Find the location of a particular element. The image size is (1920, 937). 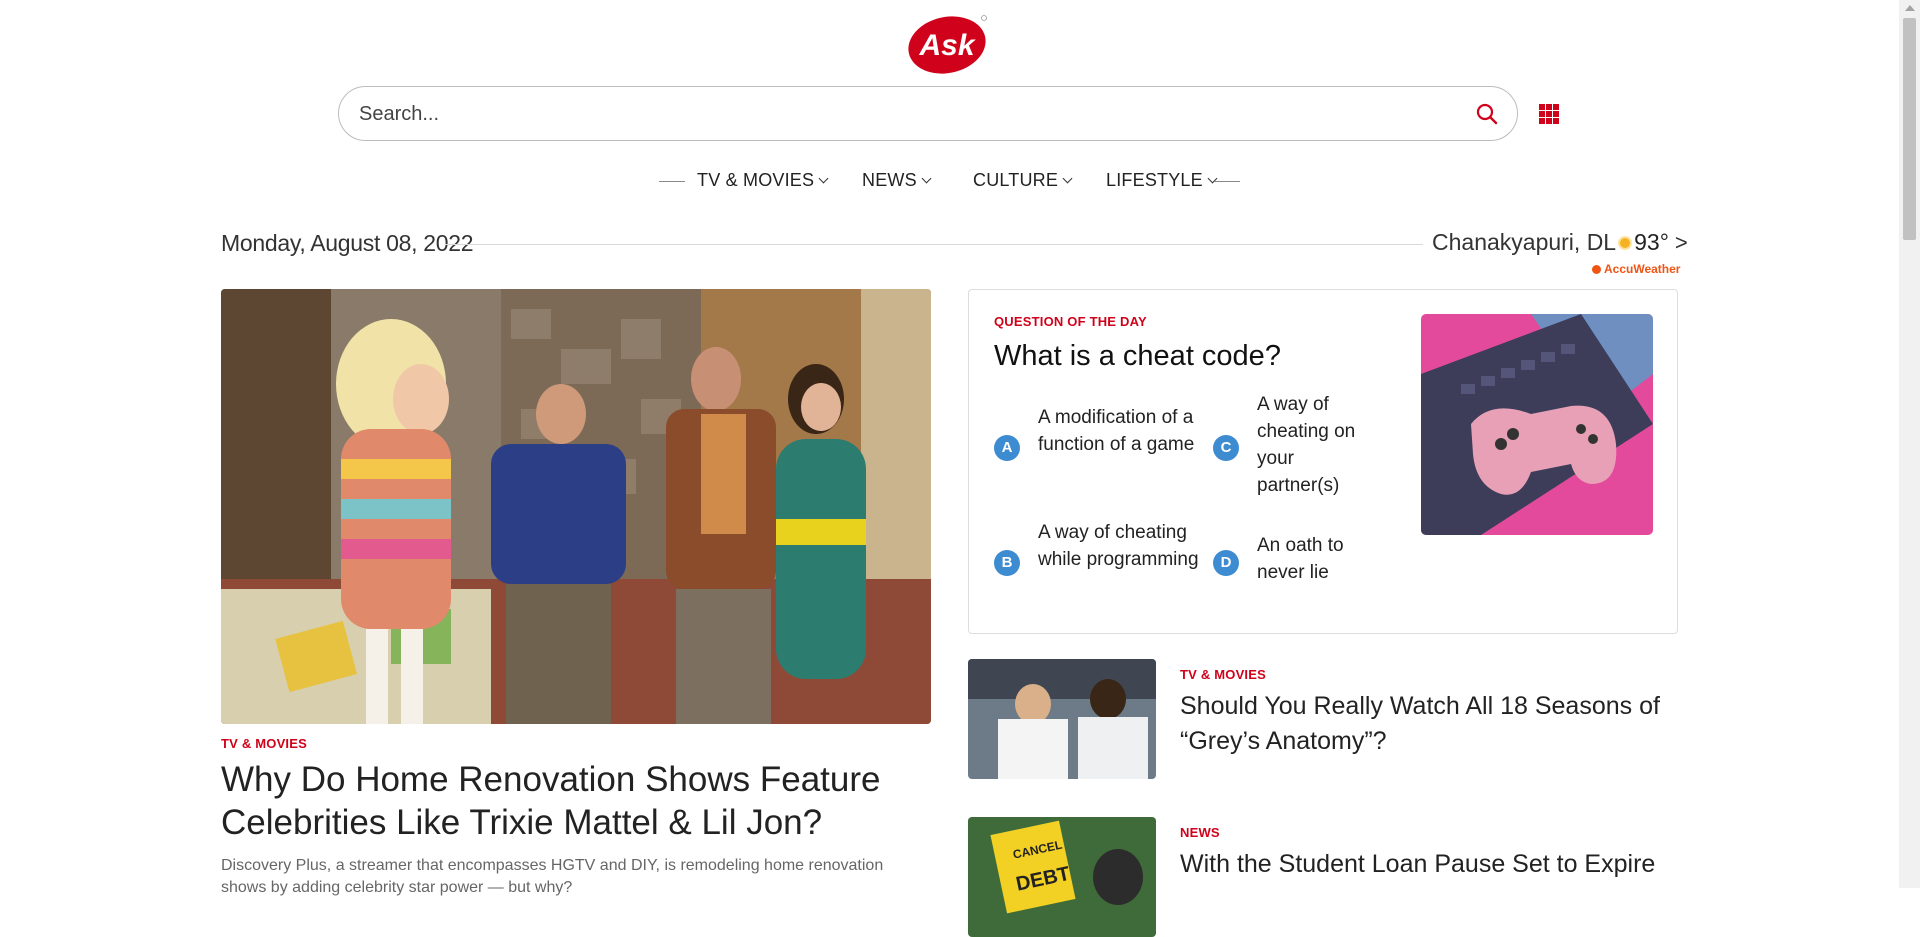

nav-item-lifestyle: LIFESTYLE is located at coordinates (1162, 180).